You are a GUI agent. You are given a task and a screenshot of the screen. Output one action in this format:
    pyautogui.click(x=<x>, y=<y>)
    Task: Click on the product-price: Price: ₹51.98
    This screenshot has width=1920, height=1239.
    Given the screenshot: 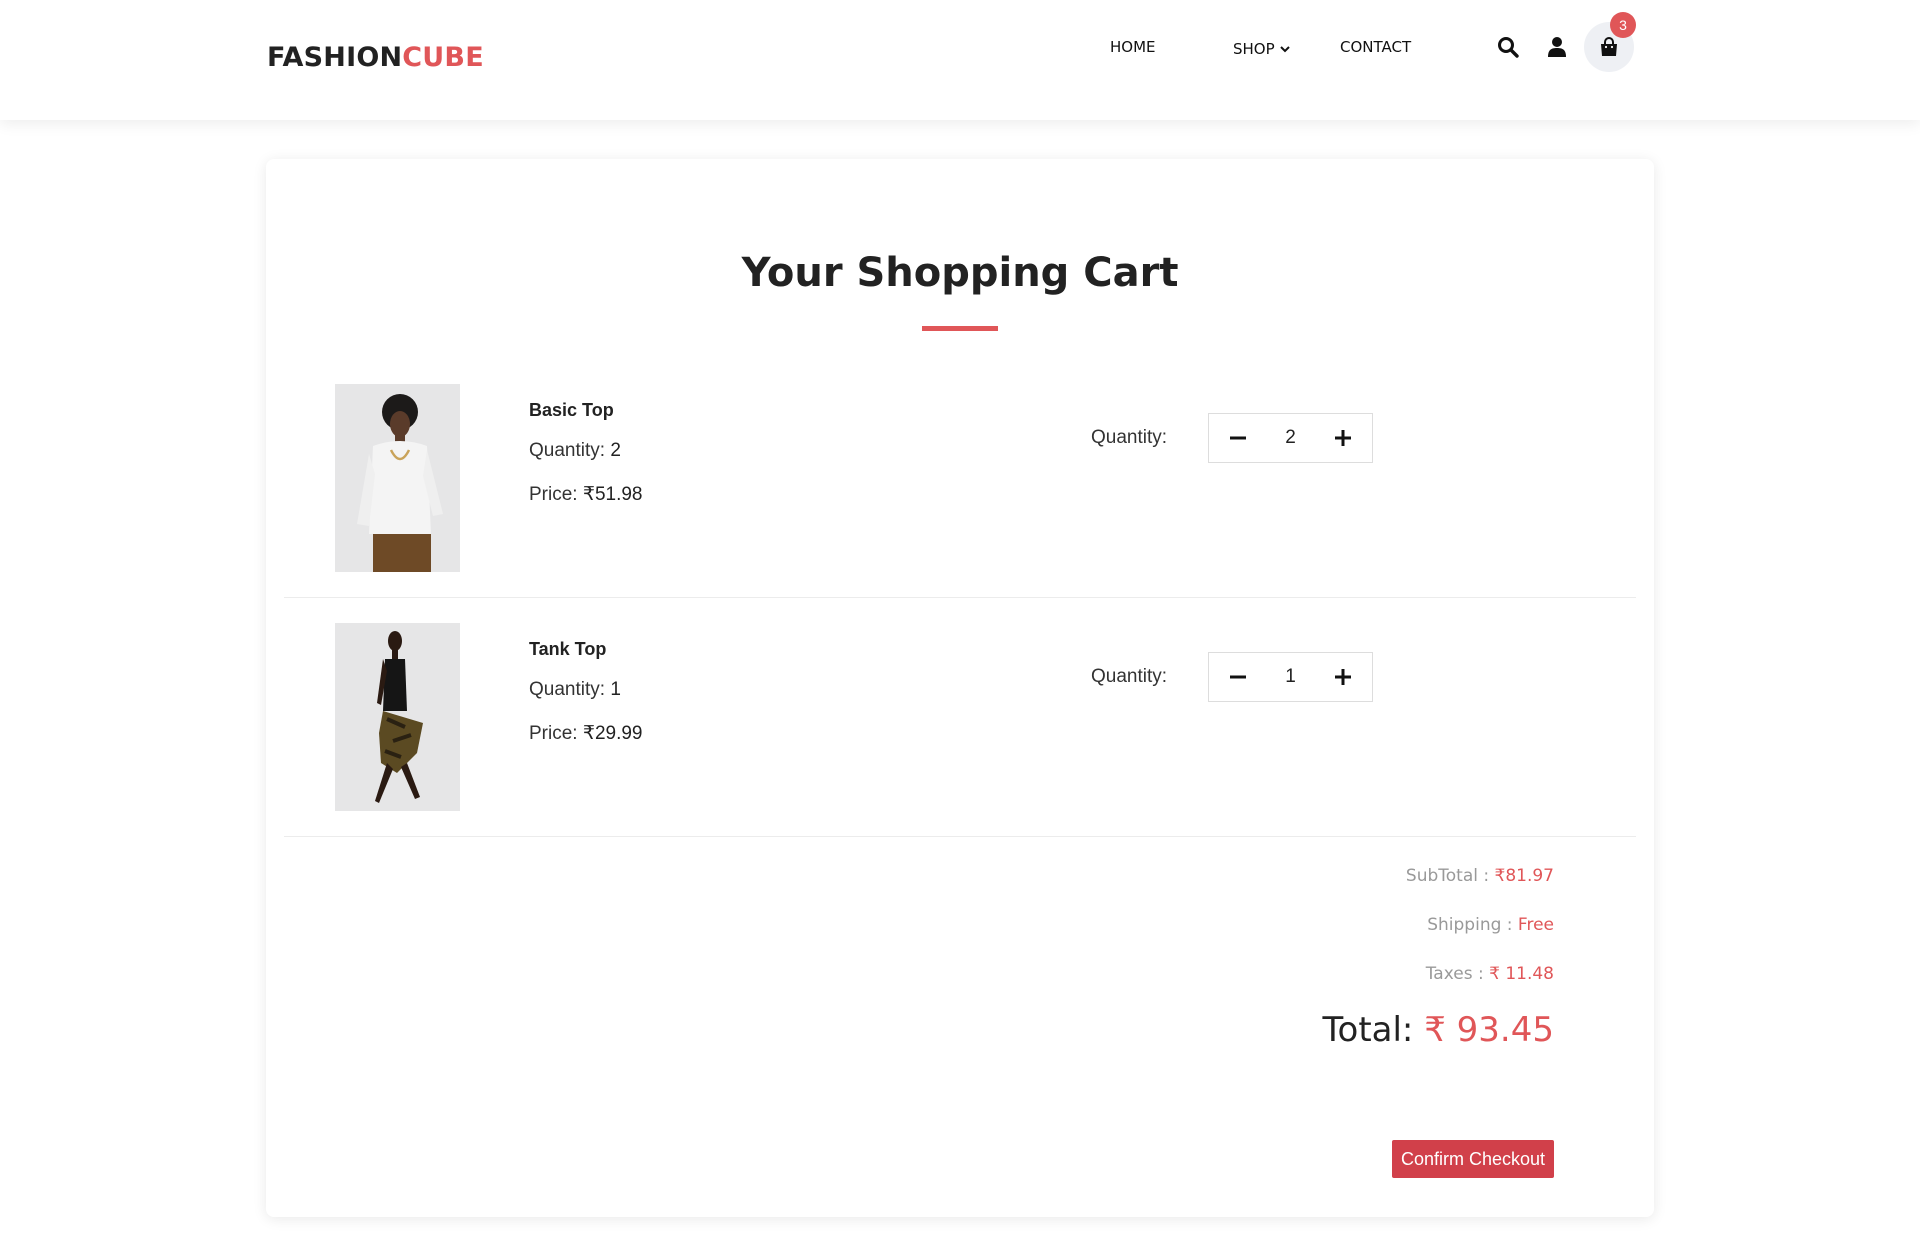 What is the action you would take?
    pyautogui.click(x=586, y=494)
    